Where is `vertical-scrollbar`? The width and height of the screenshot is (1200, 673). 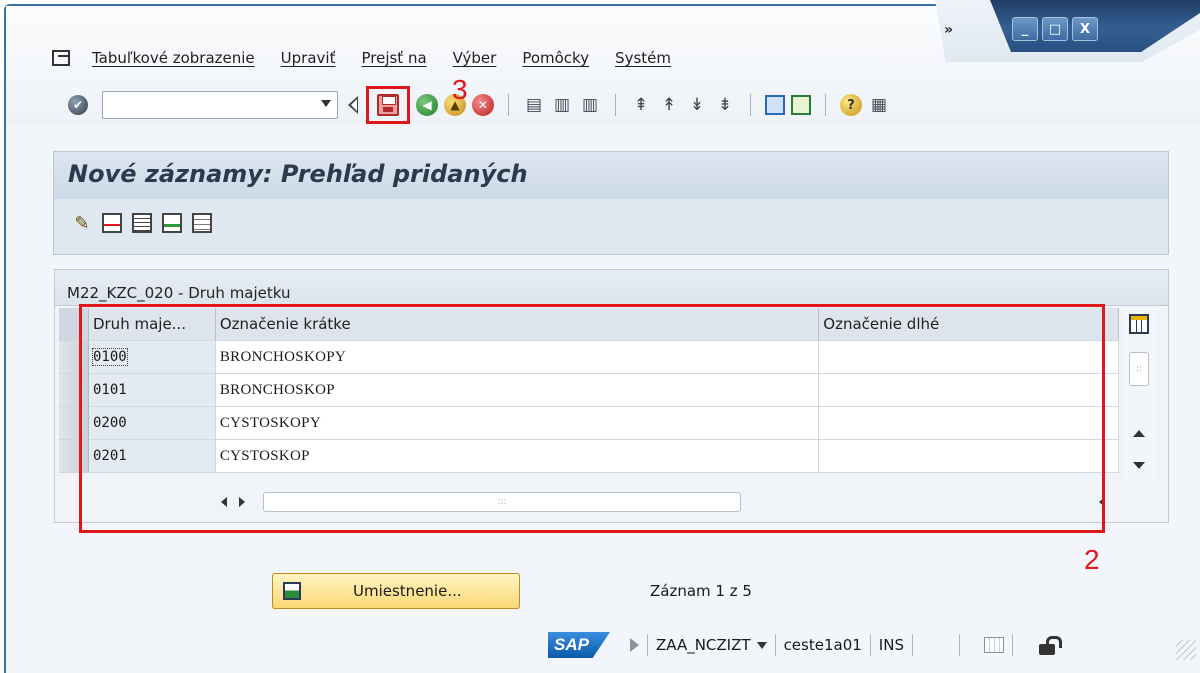
vertical-scrollbar is located at coordinates (1139, 397).